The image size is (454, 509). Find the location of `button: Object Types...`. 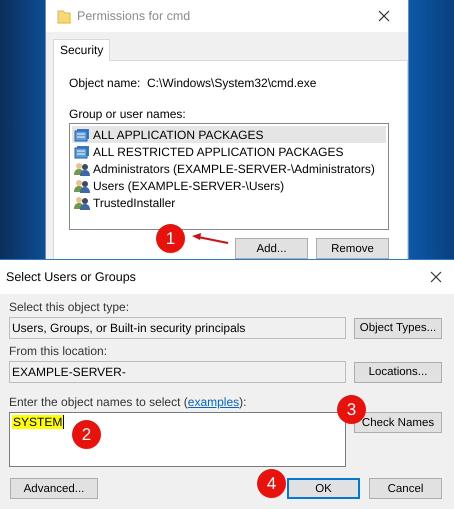

button: Object Types... is located at coordinates (398, 328).